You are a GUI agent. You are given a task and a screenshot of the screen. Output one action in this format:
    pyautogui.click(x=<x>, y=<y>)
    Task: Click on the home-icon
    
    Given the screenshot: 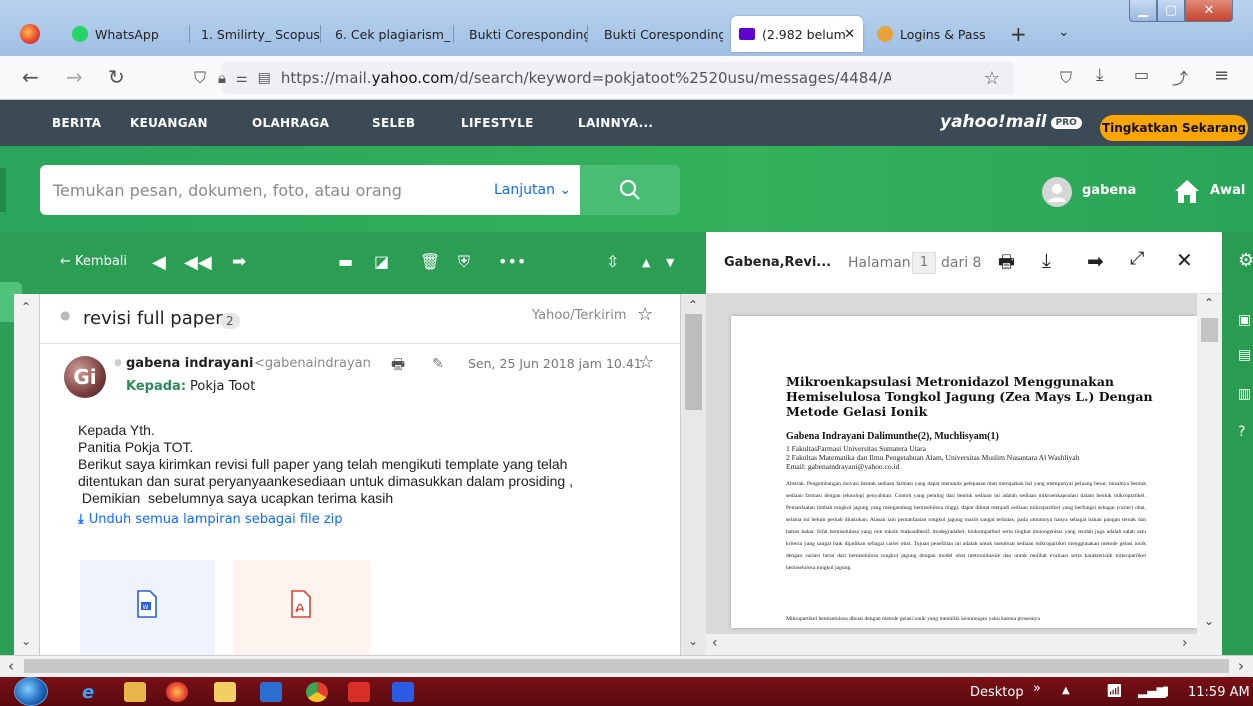 What is the action you would take?
    pyautogui.click(x=1187, y=191)
    